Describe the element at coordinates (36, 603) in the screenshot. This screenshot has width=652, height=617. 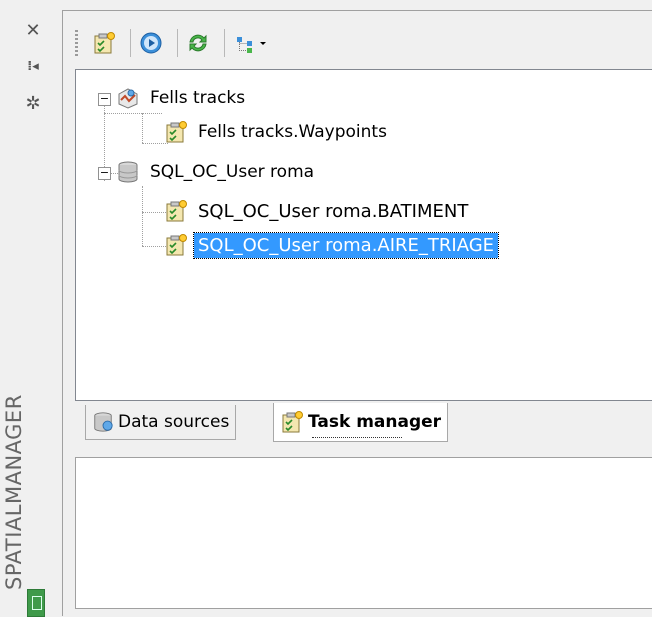
I see `spatialmanager-logo-icon` at that location.